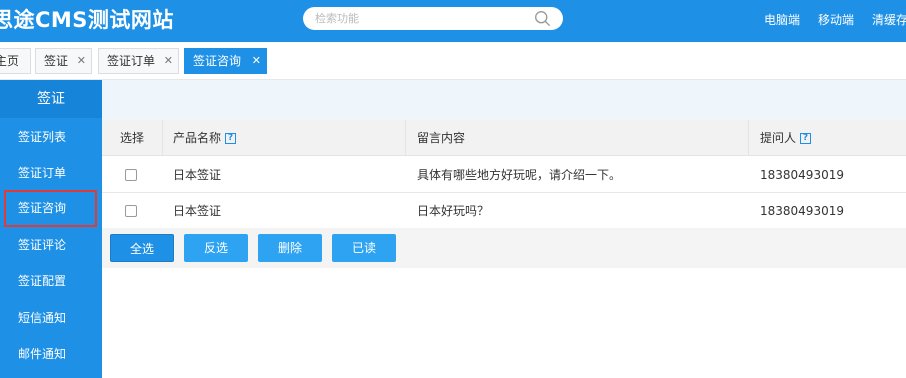  I want to click on column-header-label: 提问人, so click(778, 138).